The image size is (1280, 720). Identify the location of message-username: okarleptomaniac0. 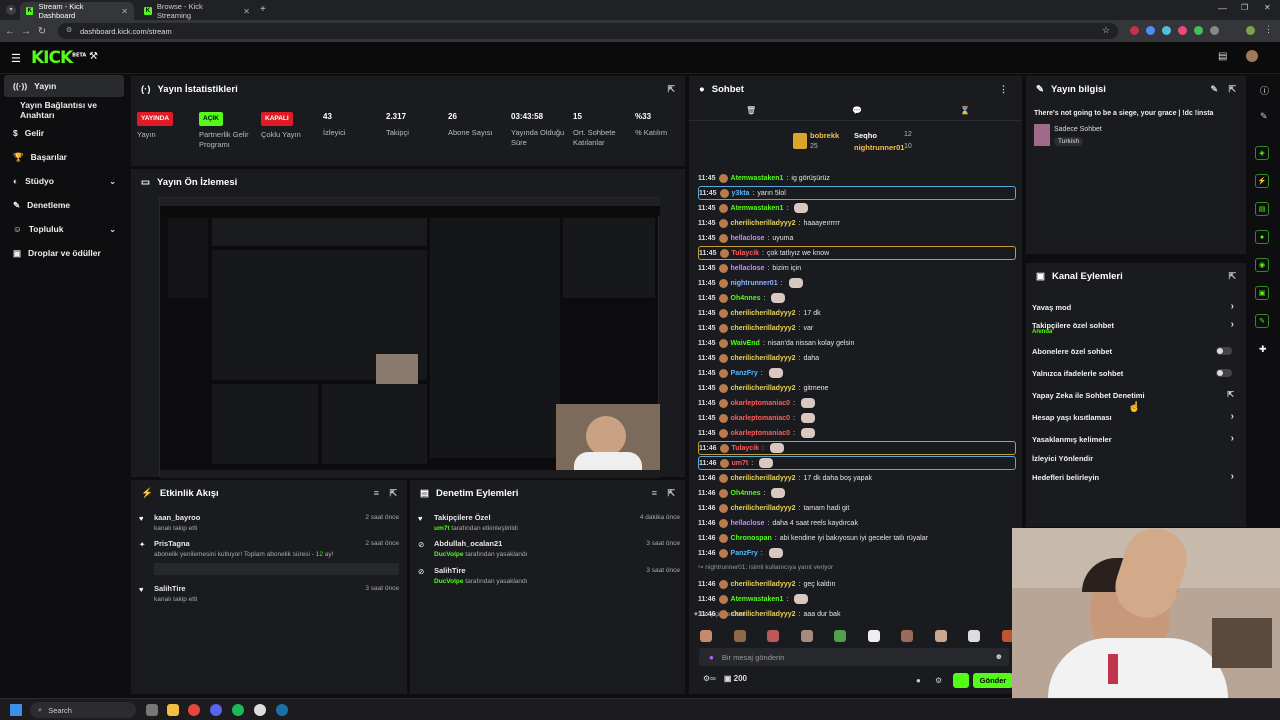
(761, 433).